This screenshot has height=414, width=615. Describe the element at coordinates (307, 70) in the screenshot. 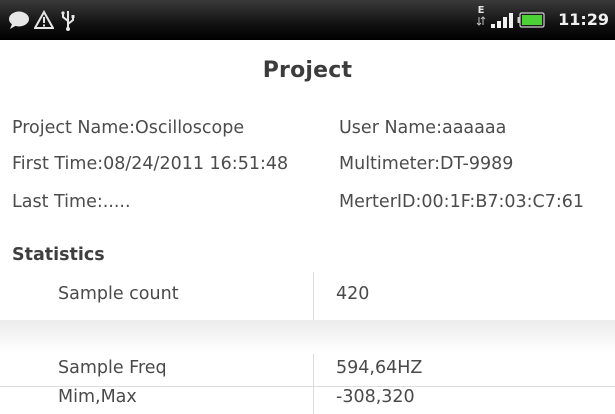

I see `page-title: Project` at that location.